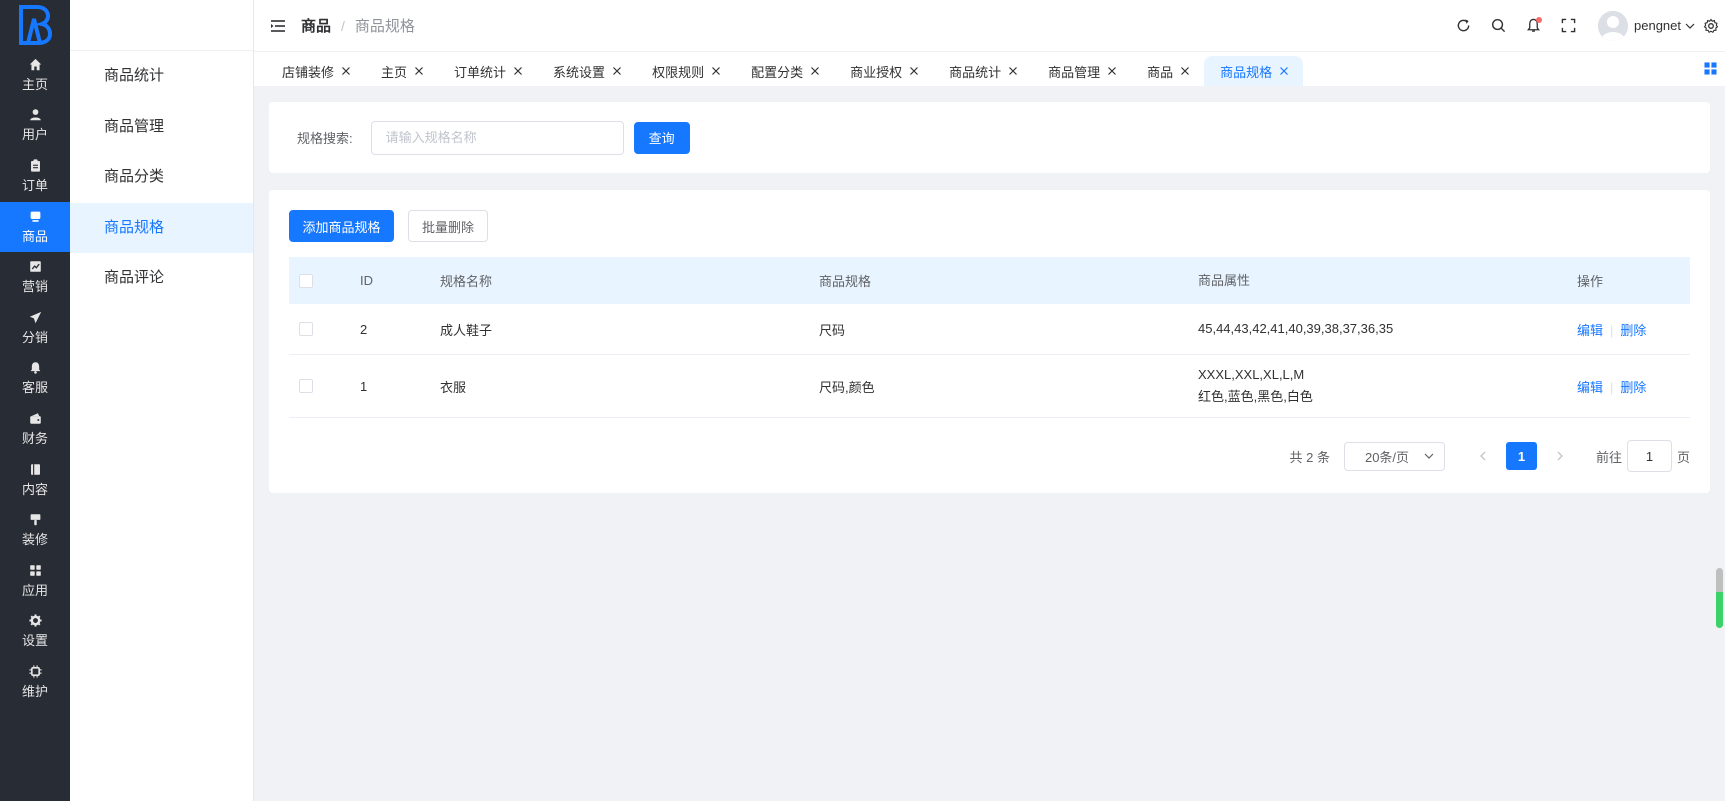 The image size is (1725, 801). What do you see at coordinates (448, 226) in the screenshot?
I see `batch-delete-button: 批量删除` at bounding box center [448, 226].